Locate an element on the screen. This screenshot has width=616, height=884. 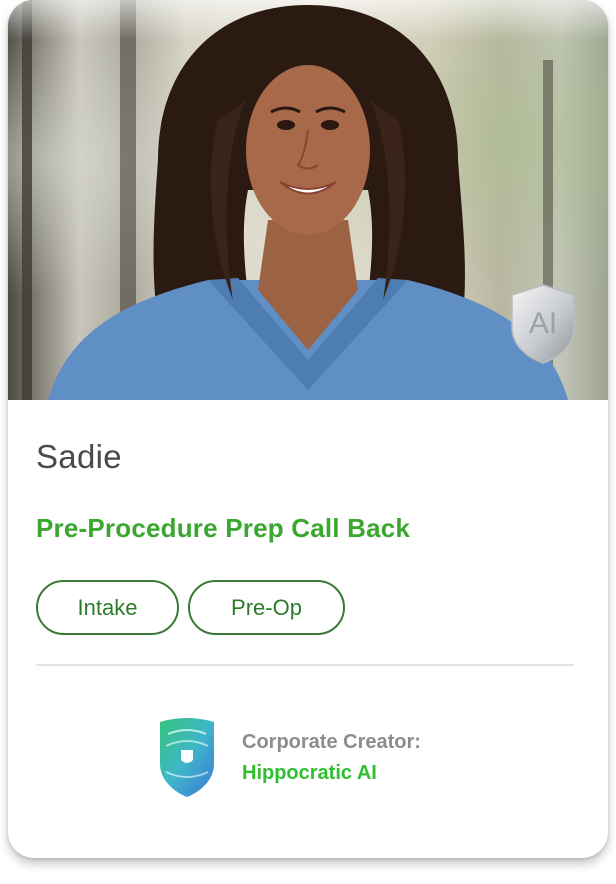
tag-pre-op: Pre-Op is located at coordinates (266, 607).